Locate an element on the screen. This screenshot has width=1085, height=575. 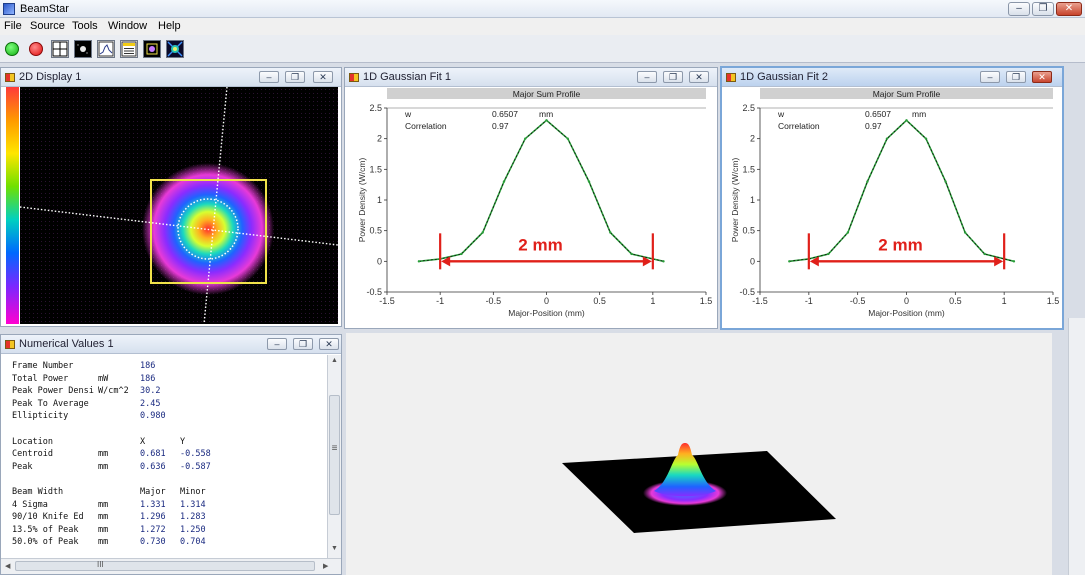
grid-display-icon is located at coordinates (60, 49).